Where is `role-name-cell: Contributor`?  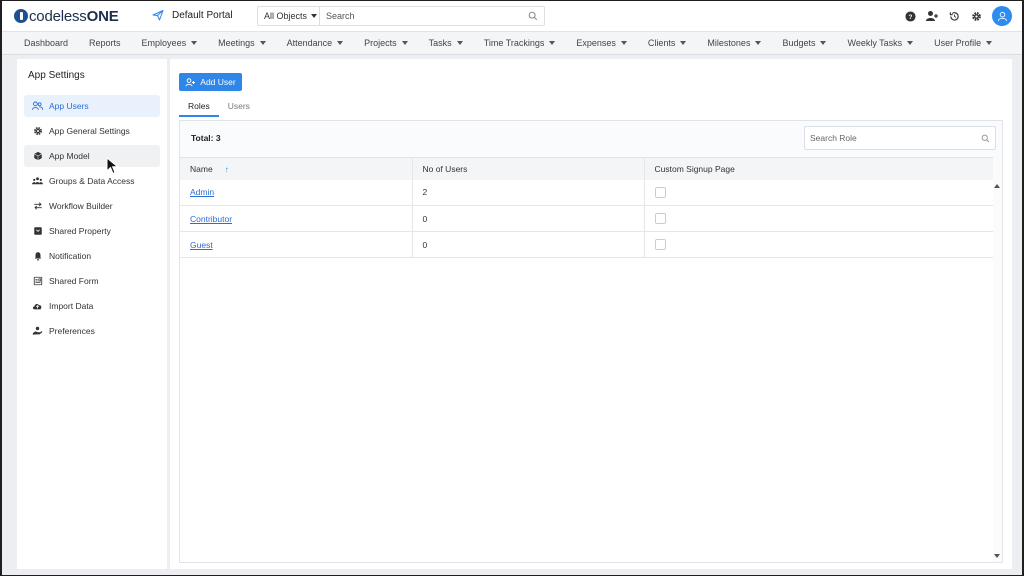 role-name-cell: Contributor is located at coordinates (296, 218).